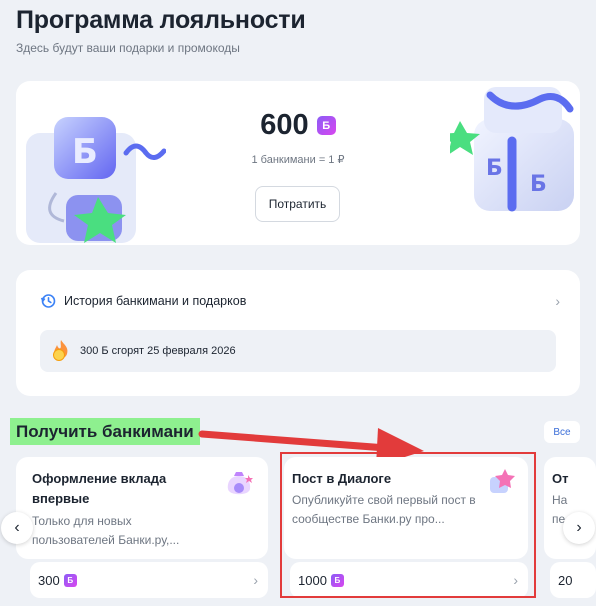 The width and height of the screenshot is (596, 606). What do you see at coordinates (60, 350) in the screenshot?
I see `fire-coin-icon` at bounding box center [60, 350].